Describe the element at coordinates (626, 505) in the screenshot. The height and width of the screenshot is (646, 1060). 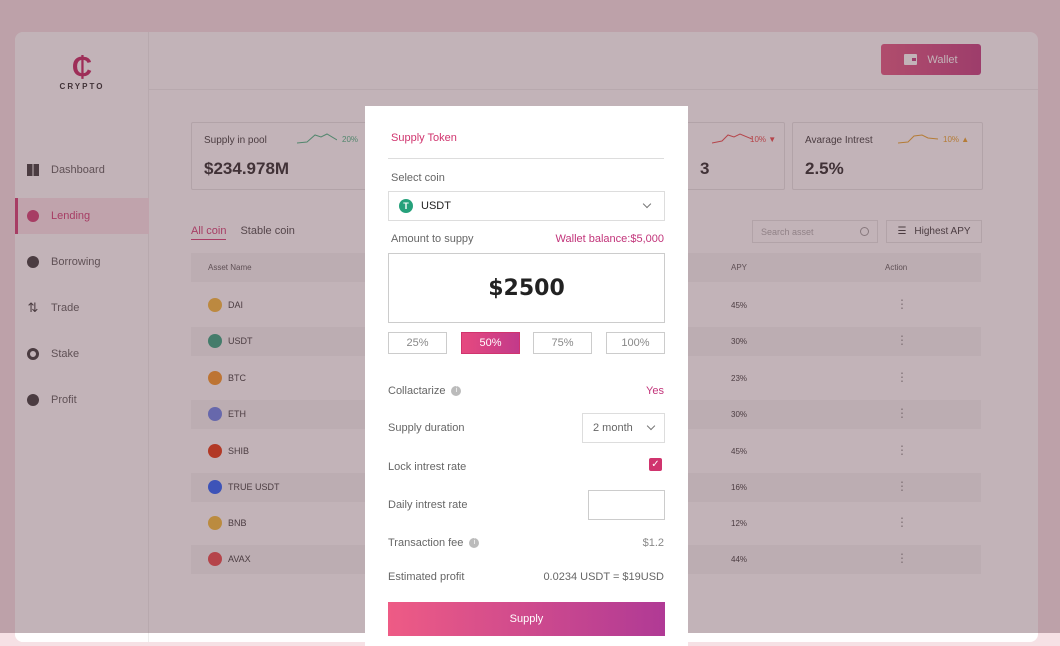
I see `daily-rate-input` at that location.